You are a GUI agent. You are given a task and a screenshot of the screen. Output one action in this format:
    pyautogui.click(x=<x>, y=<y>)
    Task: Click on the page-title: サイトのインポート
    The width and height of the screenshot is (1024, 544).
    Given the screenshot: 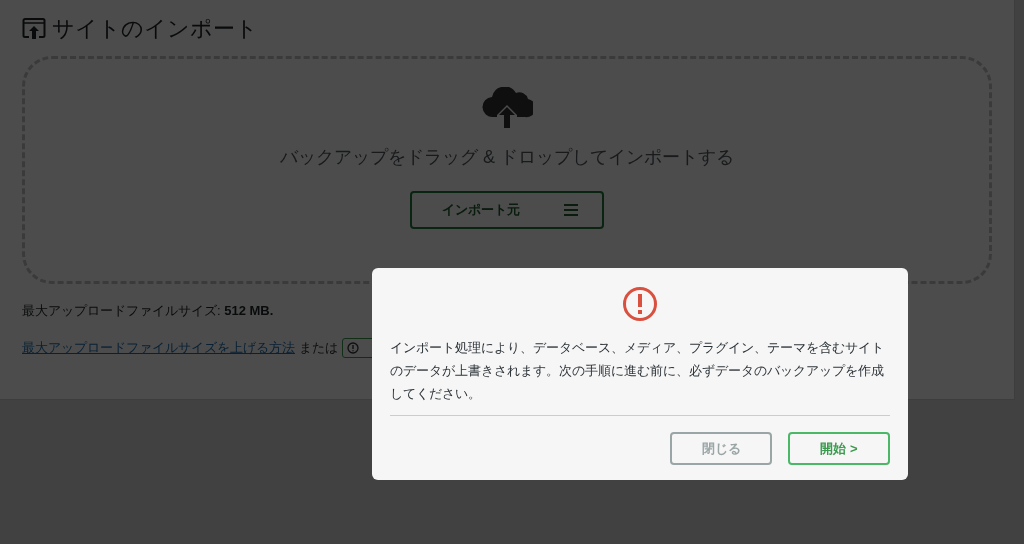 What is the action you would take?
    pyautogui.click(x=155, y=29)
    